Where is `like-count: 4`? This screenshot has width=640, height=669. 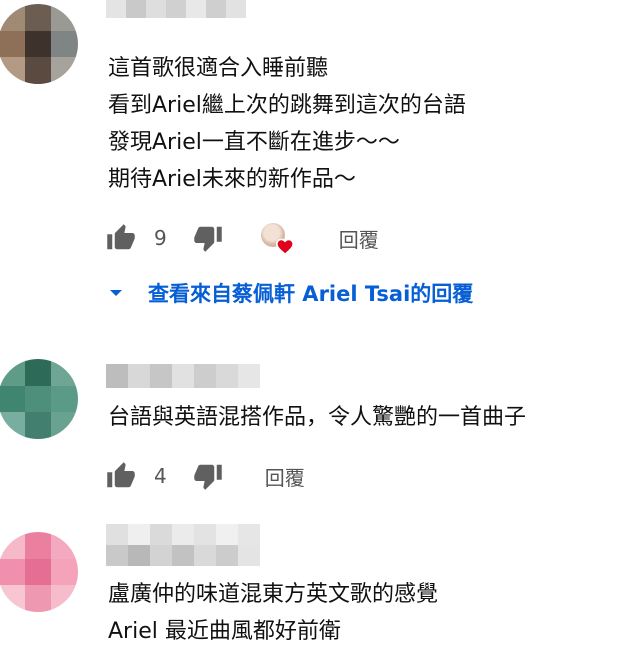 like-count: 4 is located at coordinates (160, 476).